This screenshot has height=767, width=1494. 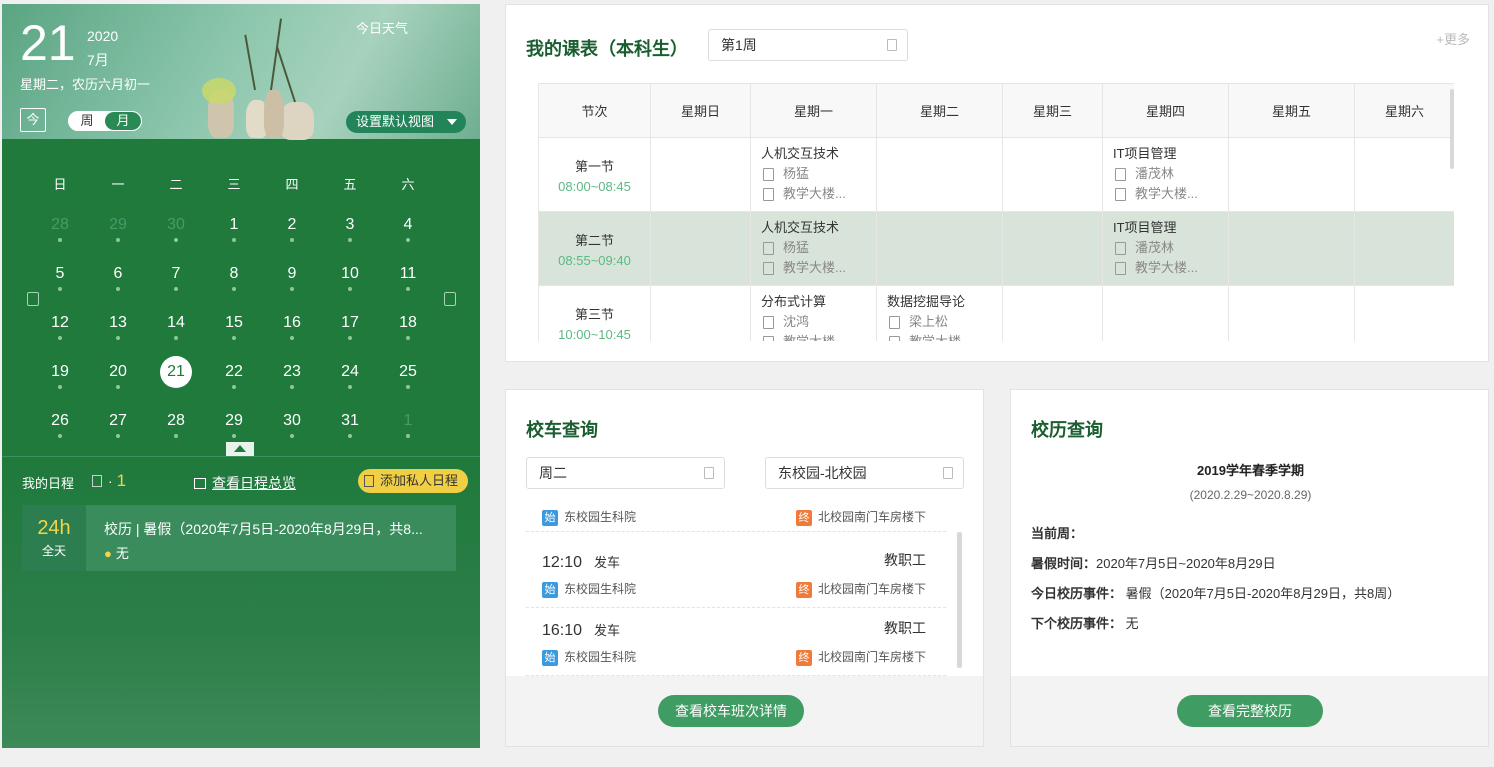 I want to click on calendar-day: 16, so click(x=292, y=323).